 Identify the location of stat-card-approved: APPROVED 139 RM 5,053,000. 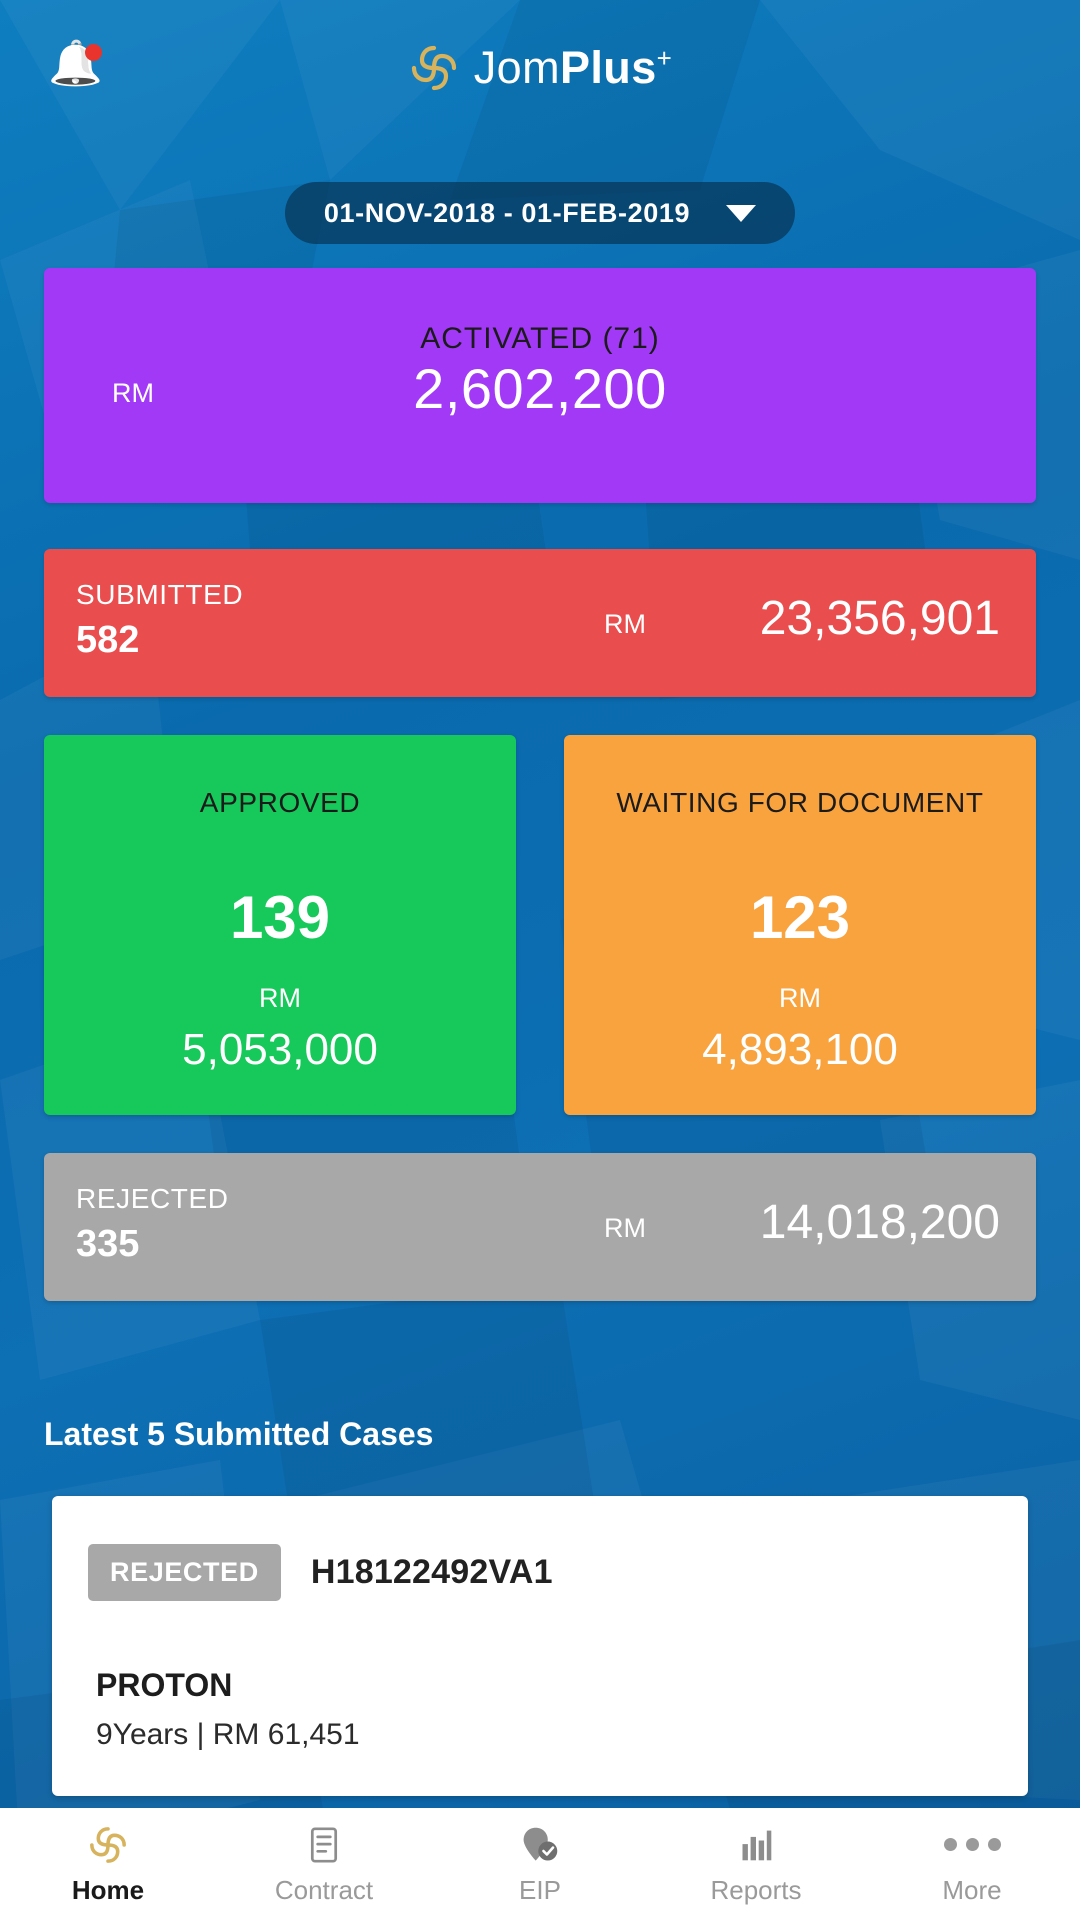
(280, 925).